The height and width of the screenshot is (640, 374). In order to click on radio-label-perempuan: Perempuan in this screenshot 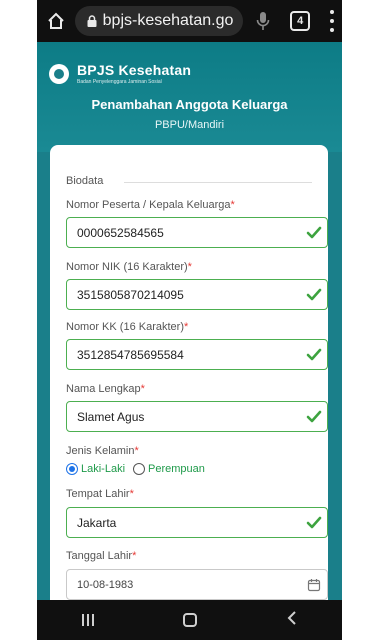, I will do `click(176, 469)`.